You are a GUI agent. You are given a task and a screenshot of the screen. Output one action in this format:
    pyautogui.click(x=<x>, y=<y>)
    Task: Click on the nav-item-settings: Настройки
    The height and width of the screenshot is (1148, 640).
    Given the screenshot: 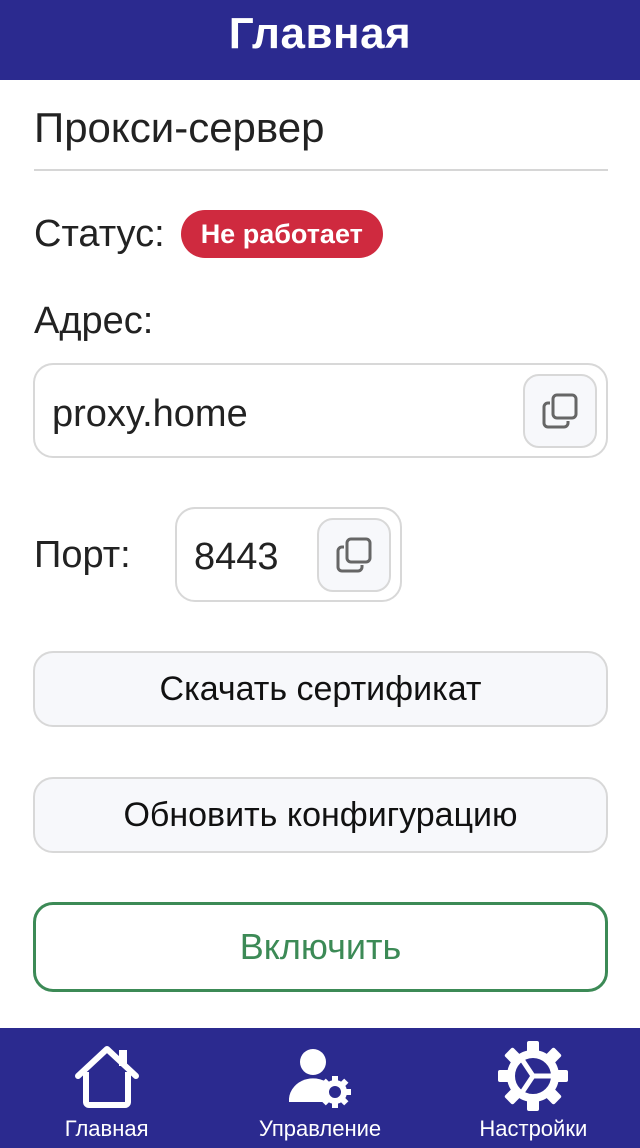 What is the action you would take?
    pyautogui.click(x=533, y=1088)
    